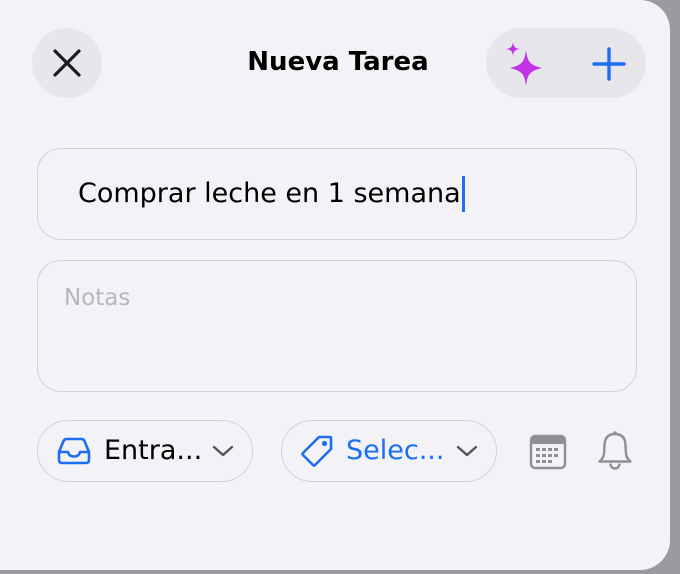 This screenshot has height=574, width=680. I want to click on inbox-tray-icon, so click(74, 451).